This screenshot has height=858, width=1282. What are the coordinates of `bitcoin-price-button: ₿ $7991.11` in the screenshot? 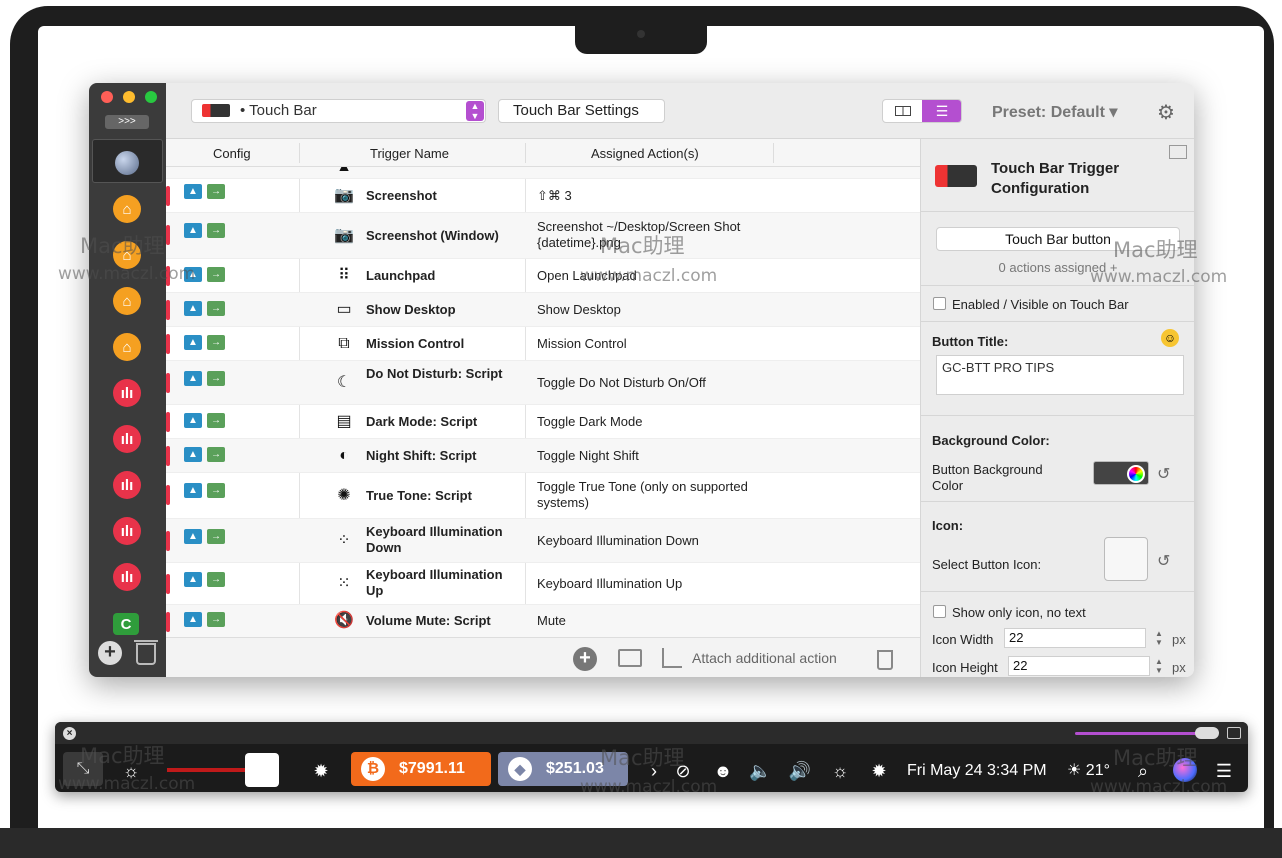 It's located at (421, 769).